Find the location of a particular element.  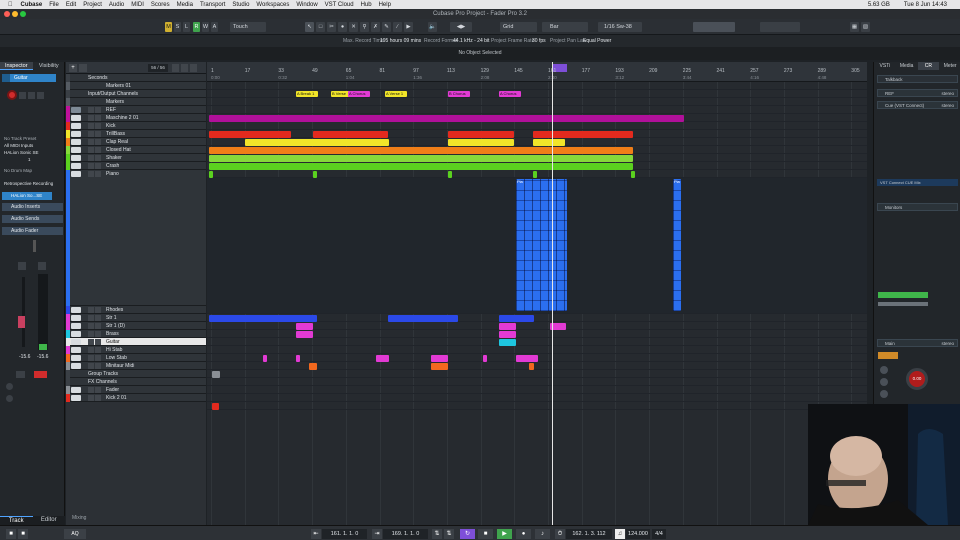

track-name: Group Tracks is located at coordinates (103, 374).